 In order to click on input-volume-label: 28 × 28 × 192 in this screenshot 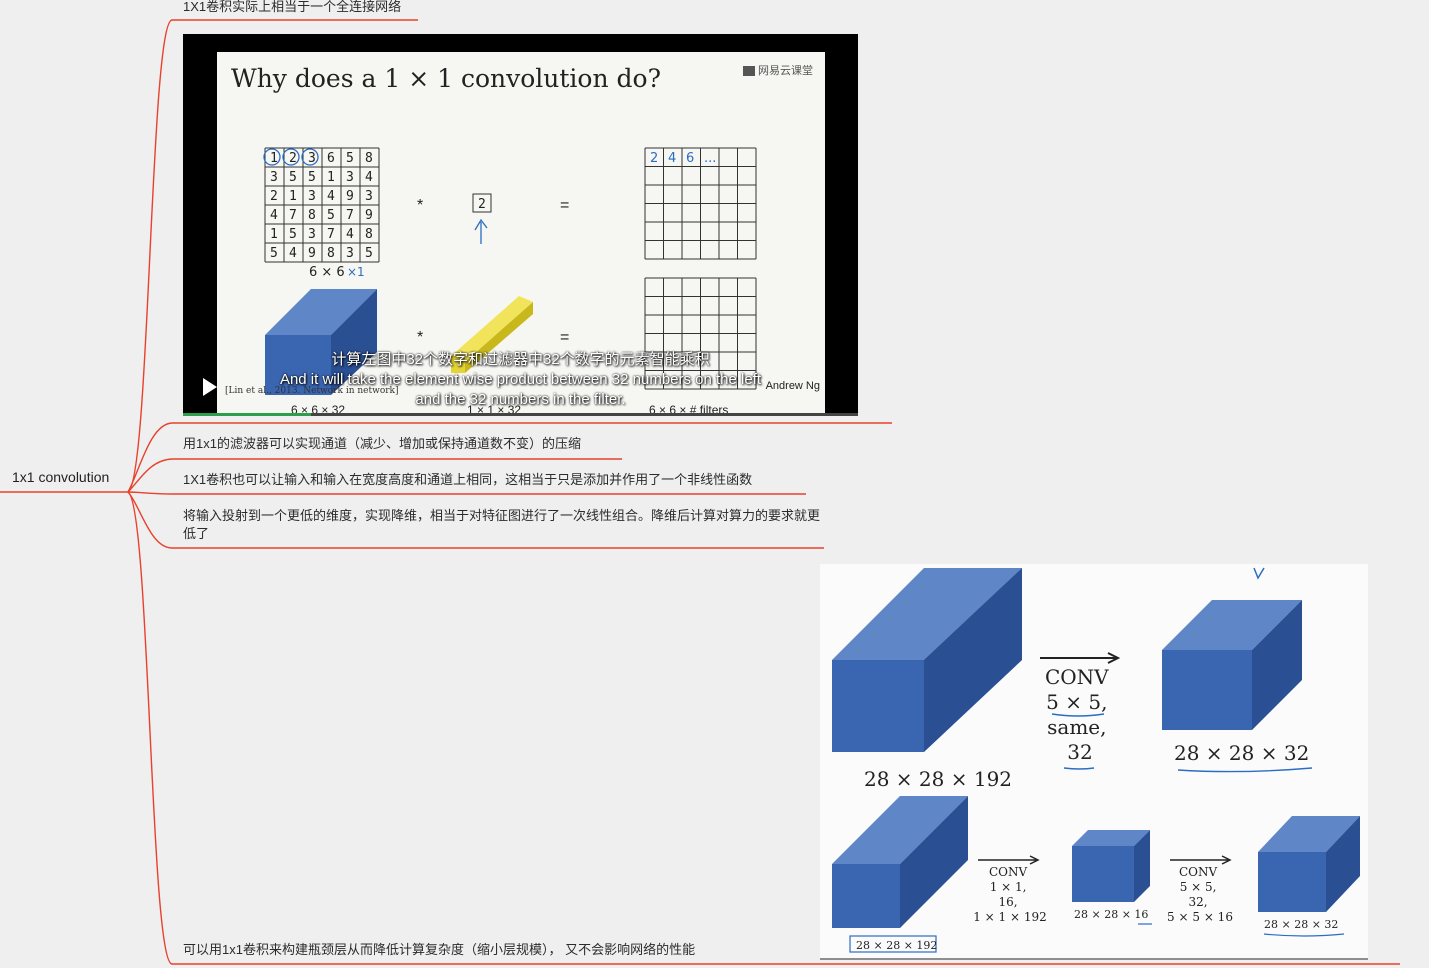, I will do `click(938, 779)`.